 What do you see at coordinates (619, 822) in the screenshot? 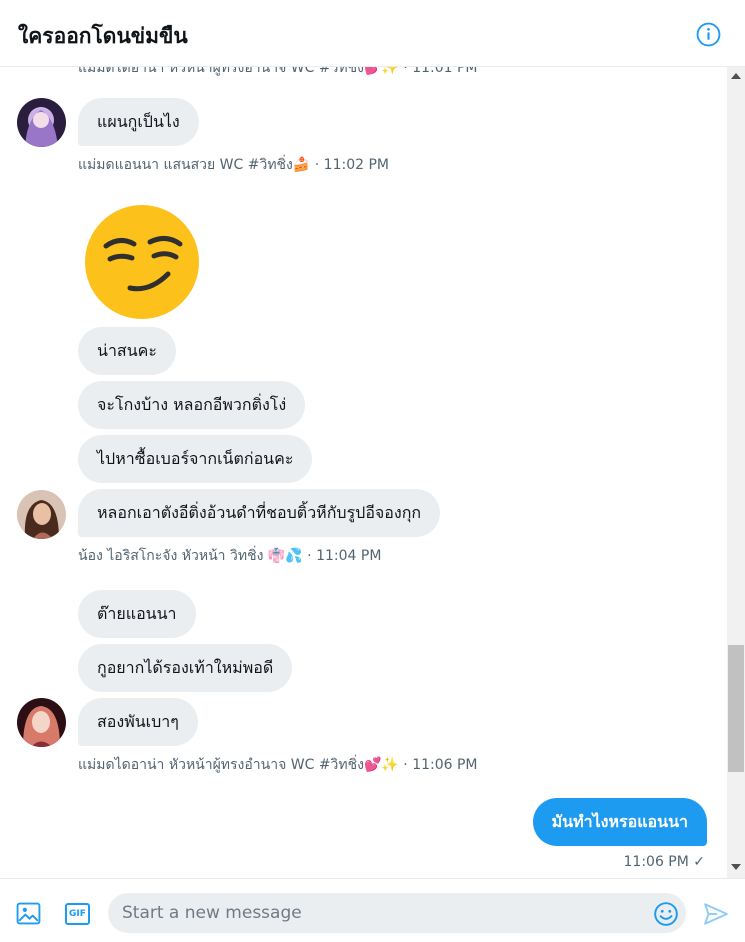
I see `outgoing-message-bubble: มันทำไงหรอแอนนา` at bounding box center [619, 822].